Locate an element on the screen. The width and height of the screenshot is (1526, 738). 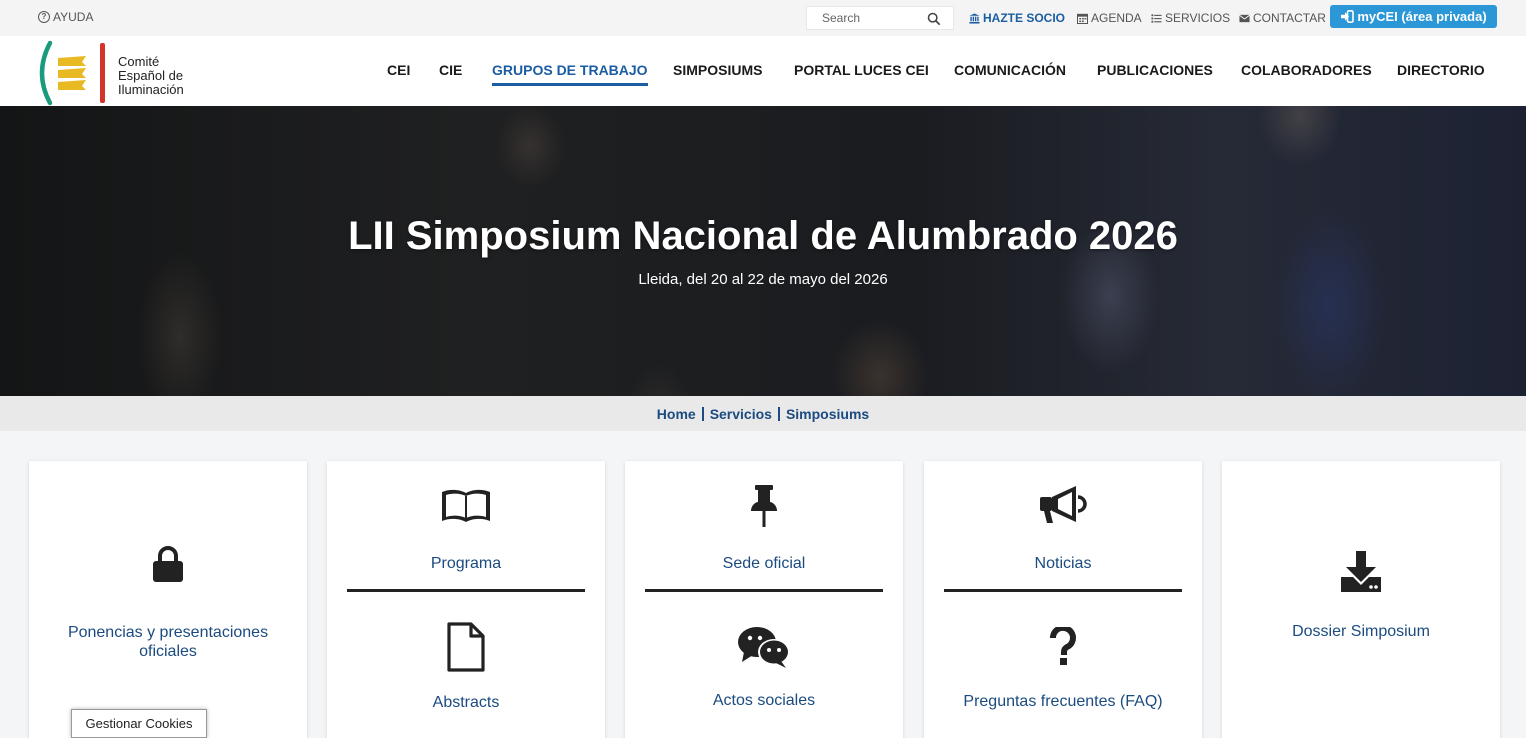
card-programa-abstracts: Programa Abstracts is located at coordinates (466, 599).